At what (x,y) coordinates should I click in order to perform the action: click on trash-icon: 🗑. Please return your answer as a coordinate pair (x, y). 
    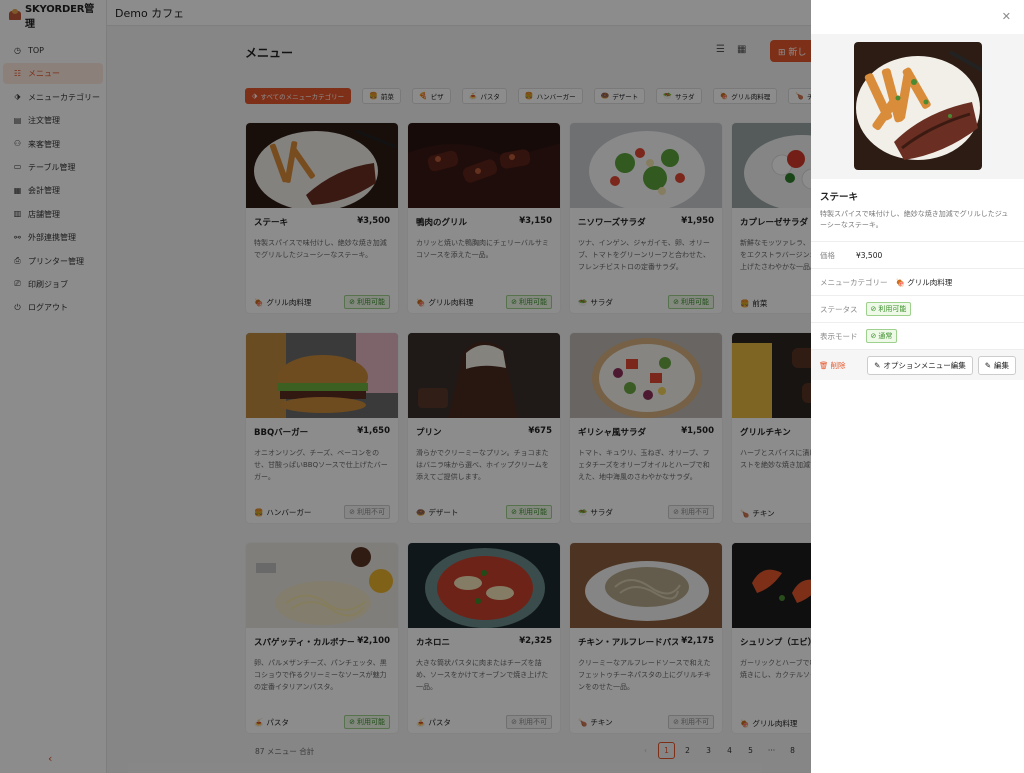
    Looking at the image, I should click on (824, 365).